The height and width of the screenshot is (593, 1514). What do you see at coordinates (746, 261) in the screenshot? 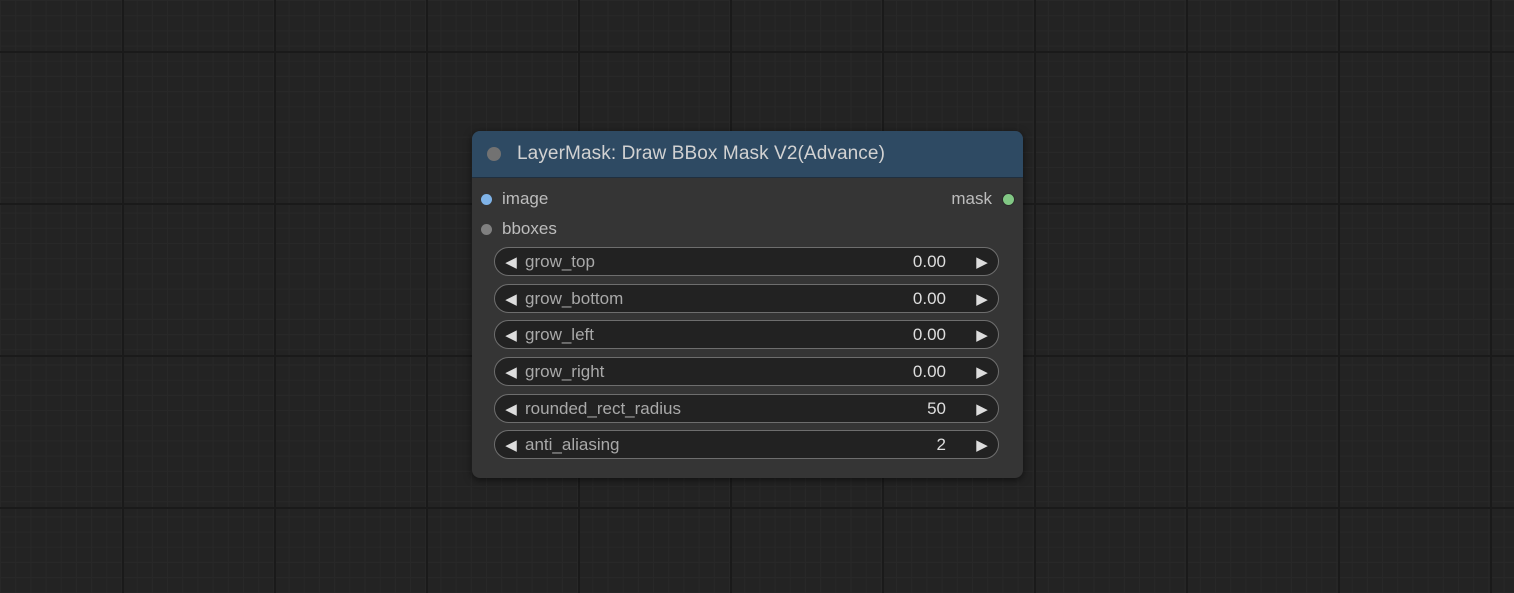
I see `widget-grow-top: ◀ grow_top 0.00 ▶` at bounding box center [746, 261].